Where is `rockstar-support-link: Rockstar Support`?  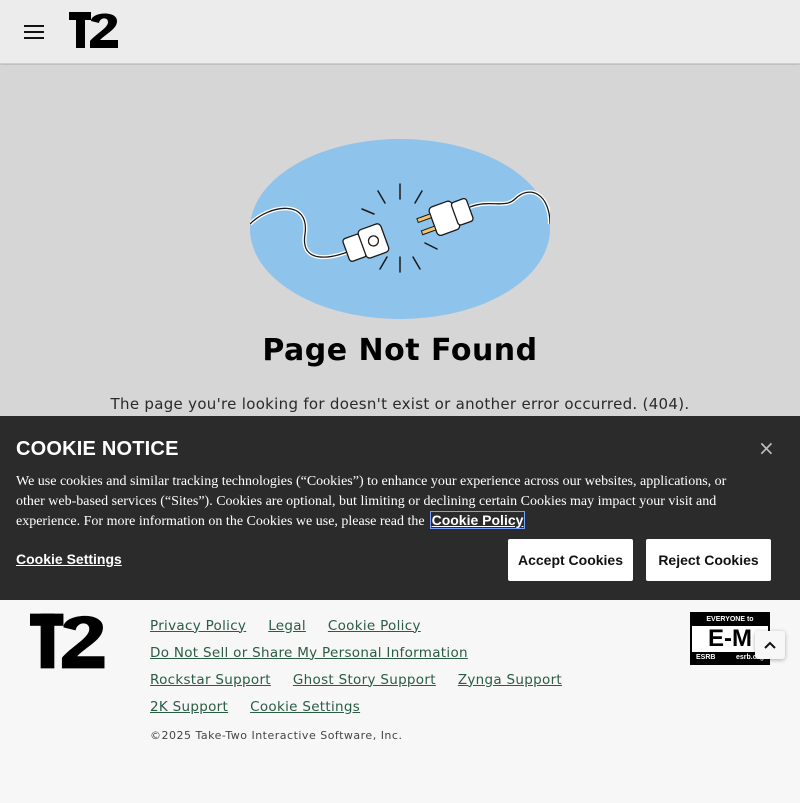 rockstar-support-link: Rockstar Support is located at coordinates (210, 680).